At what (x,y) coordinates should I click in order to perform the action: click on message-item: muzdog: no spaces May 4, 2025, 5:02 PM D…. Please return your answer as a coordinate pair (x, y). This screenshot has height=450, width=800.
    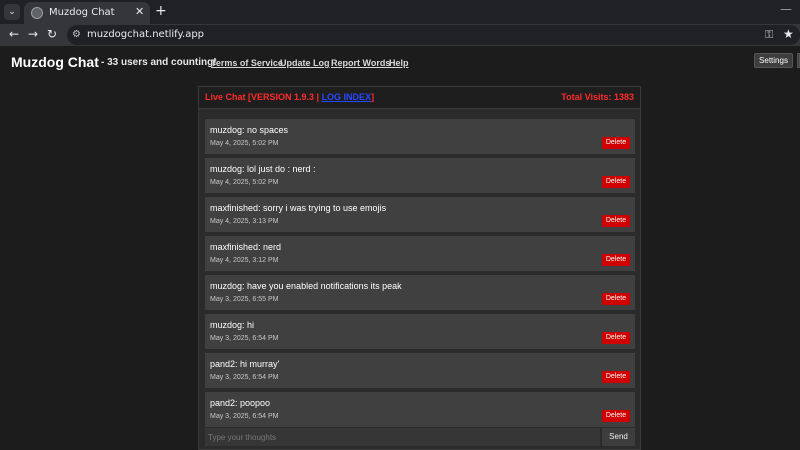
    Looking at the image, I should click on (420, 136).